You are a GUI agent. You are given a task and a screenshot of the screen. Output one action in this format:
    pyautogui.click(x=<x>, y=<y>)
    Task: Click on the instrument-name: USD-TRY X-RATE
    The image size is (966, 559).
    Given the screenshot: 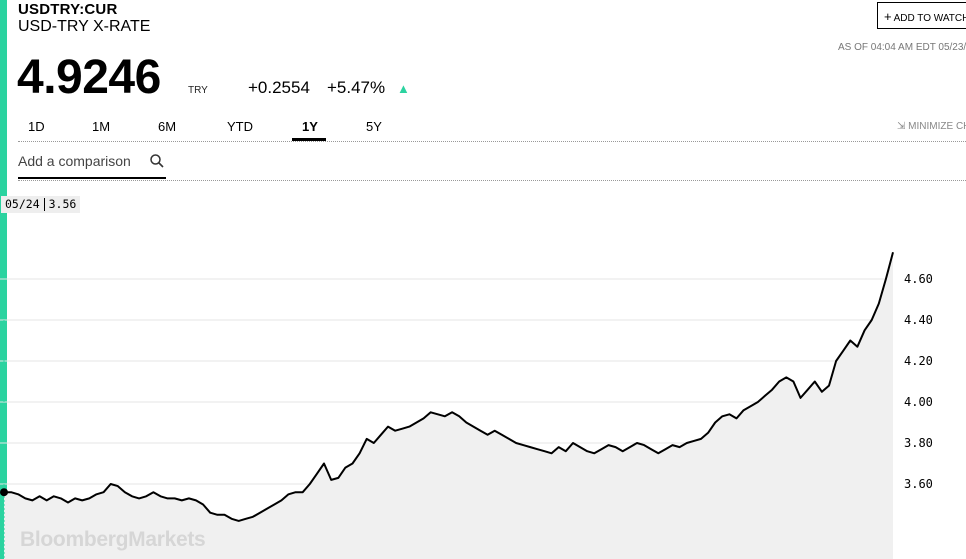 What is the action you would take?
    pyautogui.click(x=84, y=26)
    